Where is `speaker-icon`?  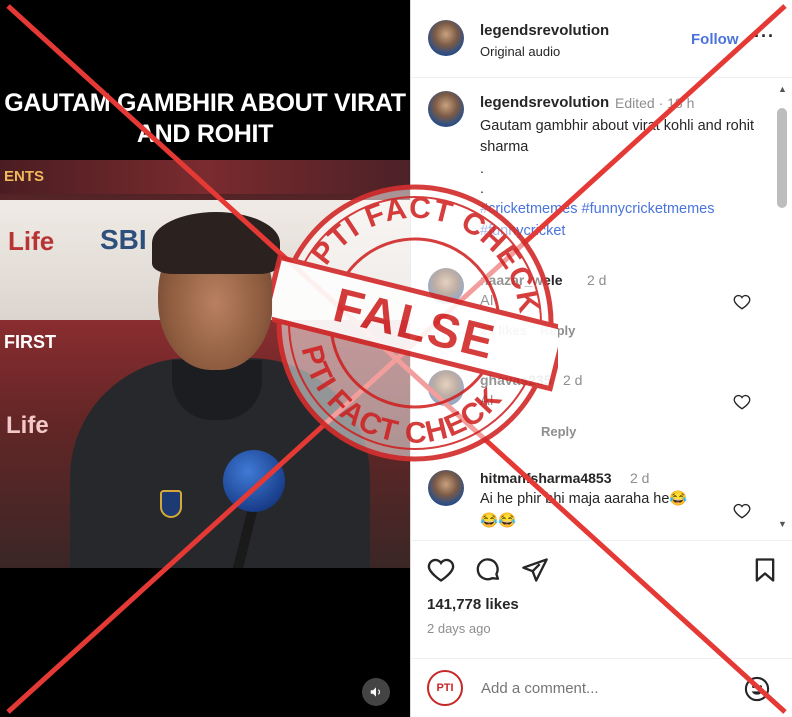
speaker-icon is located at coordinates (376, 692).